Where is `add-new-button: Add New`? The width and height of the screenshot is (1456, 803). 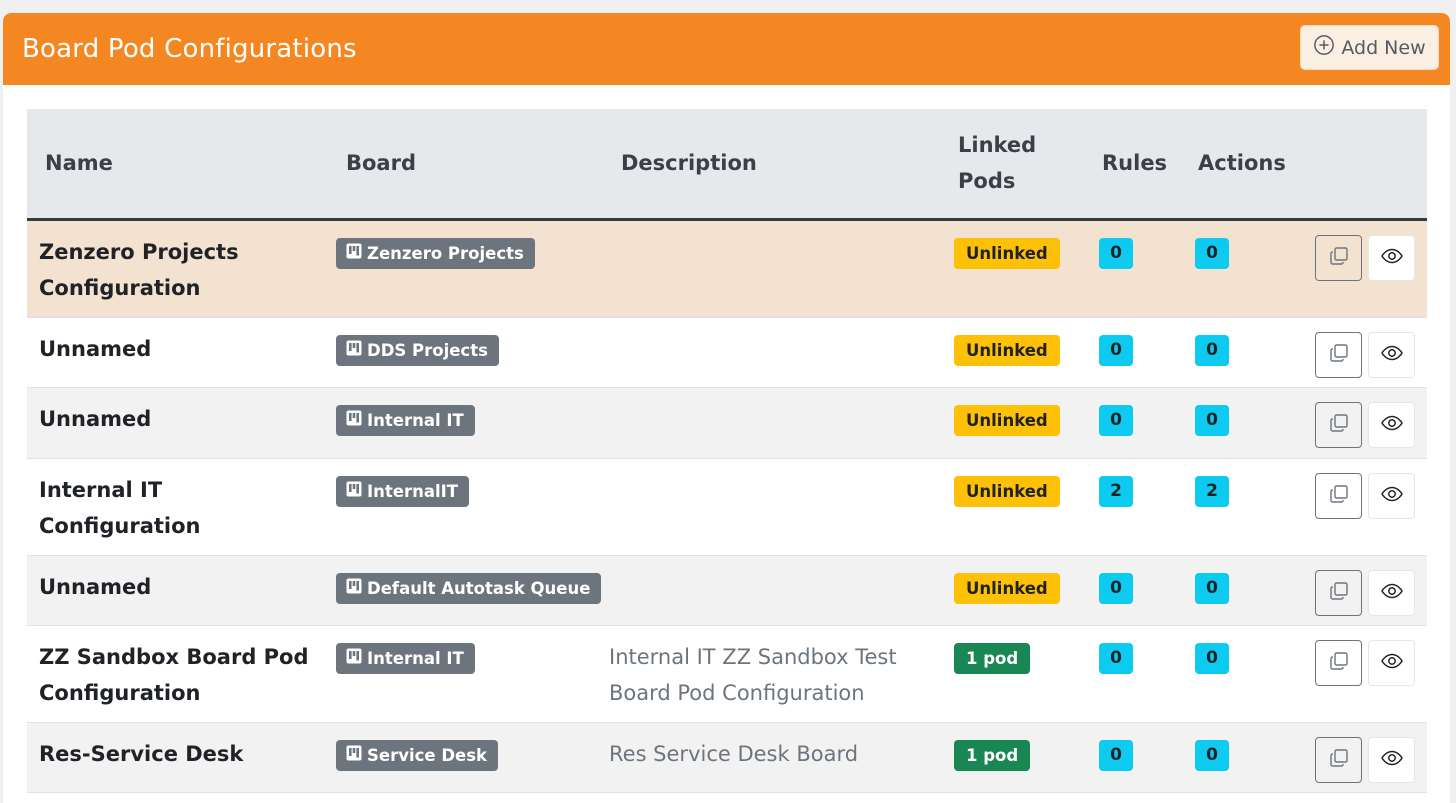
add-new-button: Add New is located at coordinates (1369, 47).